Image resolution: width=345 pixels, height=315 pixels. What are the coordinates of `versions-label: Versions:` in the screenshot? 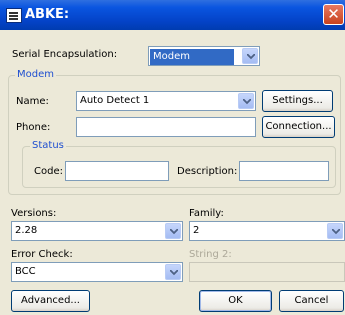 It's located at (34, 213).